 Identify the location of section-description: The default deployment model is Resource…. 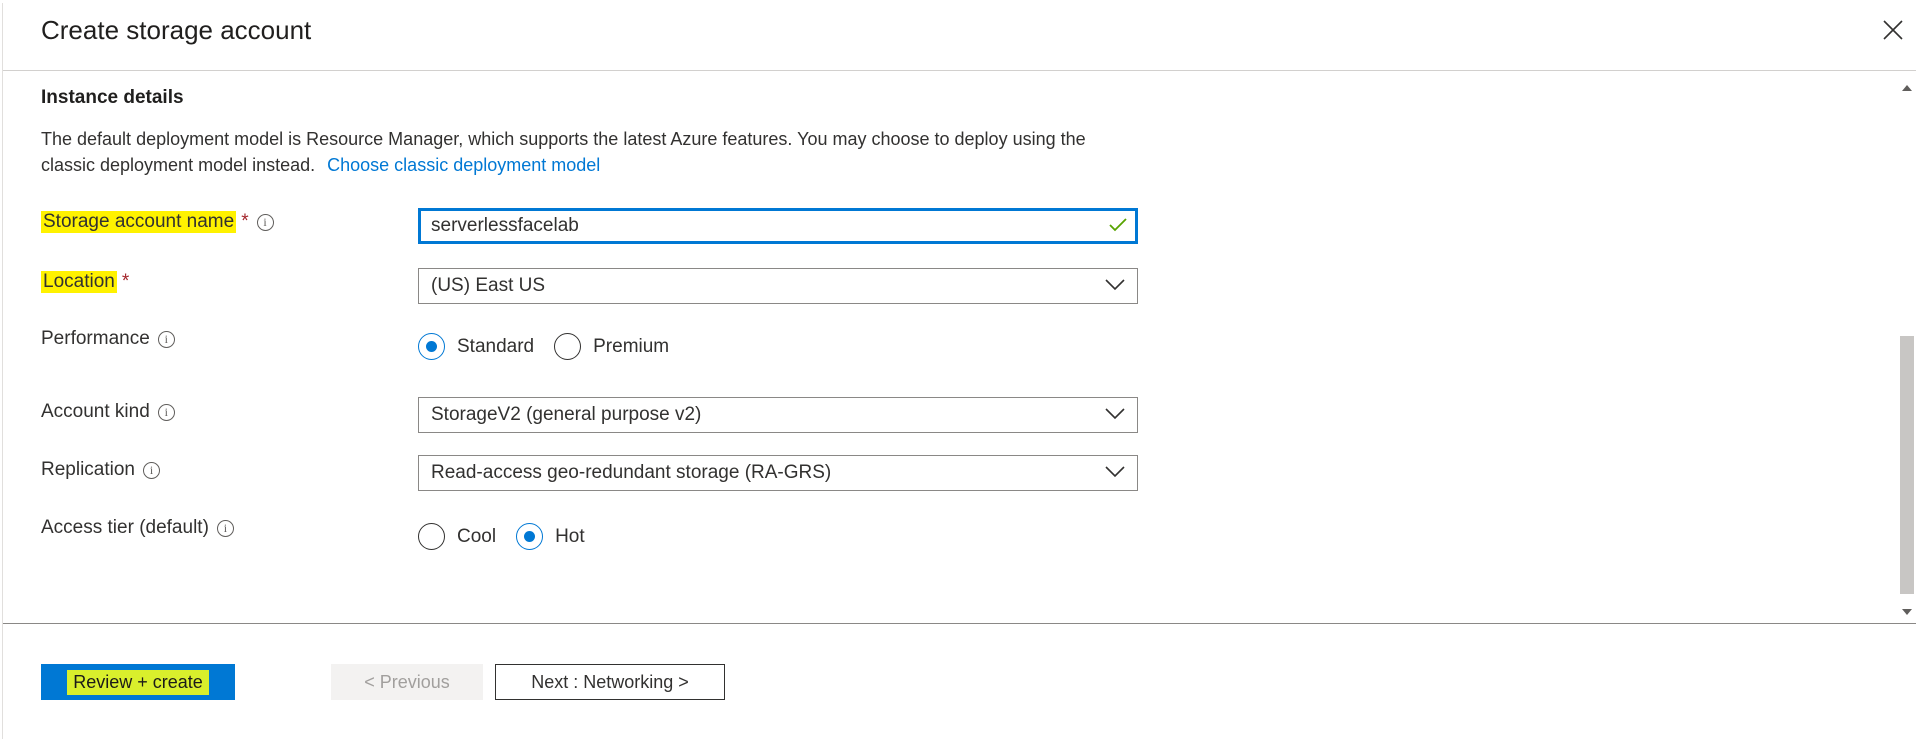
(591, 152).